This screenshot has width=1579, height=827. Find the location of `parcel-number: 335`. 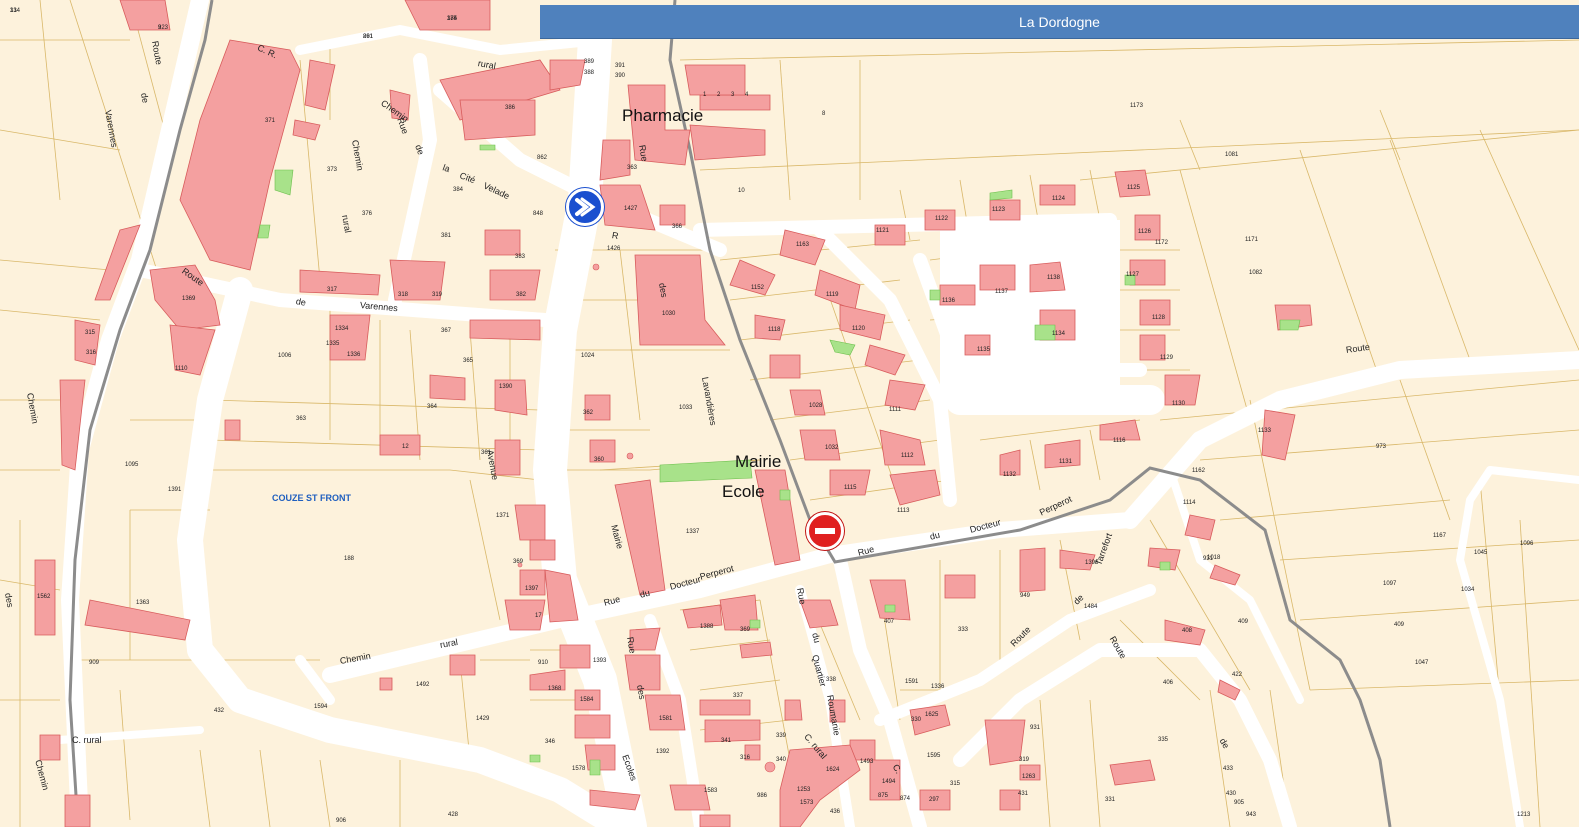

parcel-number: 335 is located at coordinates (1163, 740).